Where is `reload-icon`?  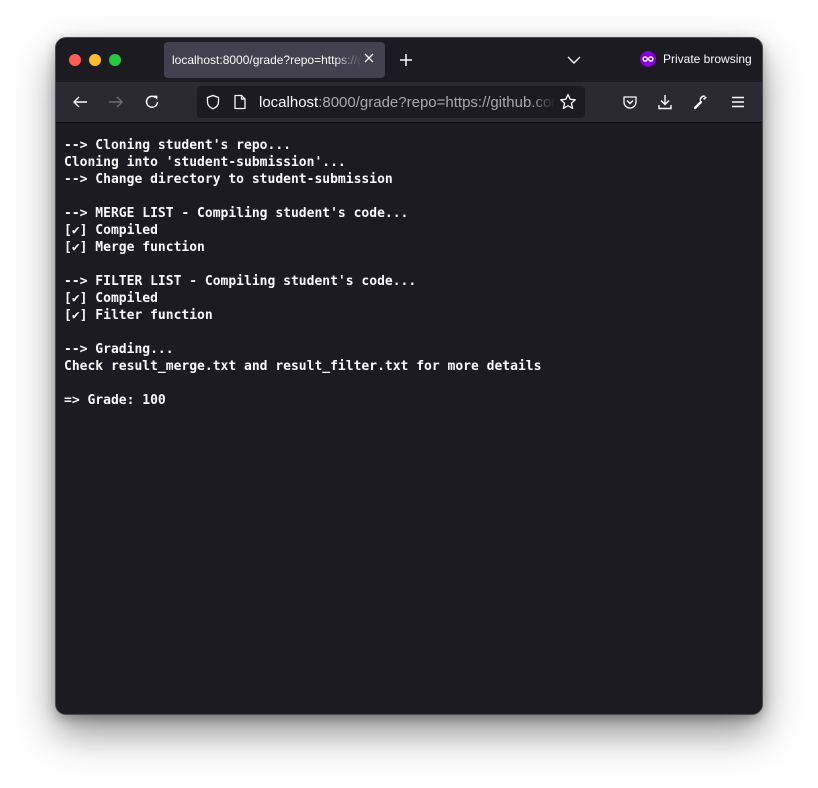 reload-icon is located at coordinates (152, 102).